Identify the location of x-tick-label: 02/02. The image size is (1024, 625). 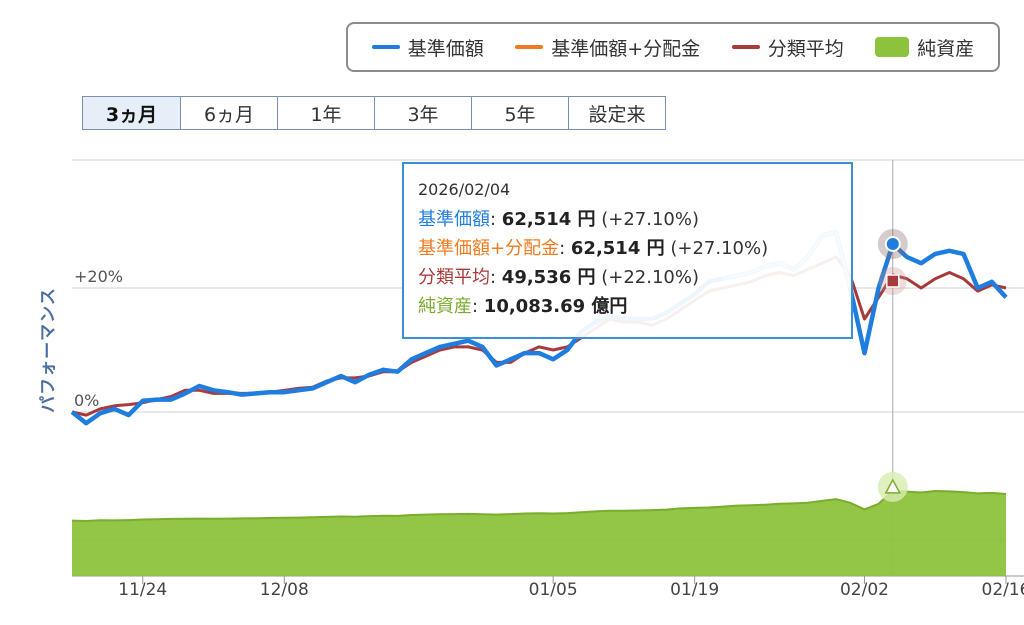
(864, 590).